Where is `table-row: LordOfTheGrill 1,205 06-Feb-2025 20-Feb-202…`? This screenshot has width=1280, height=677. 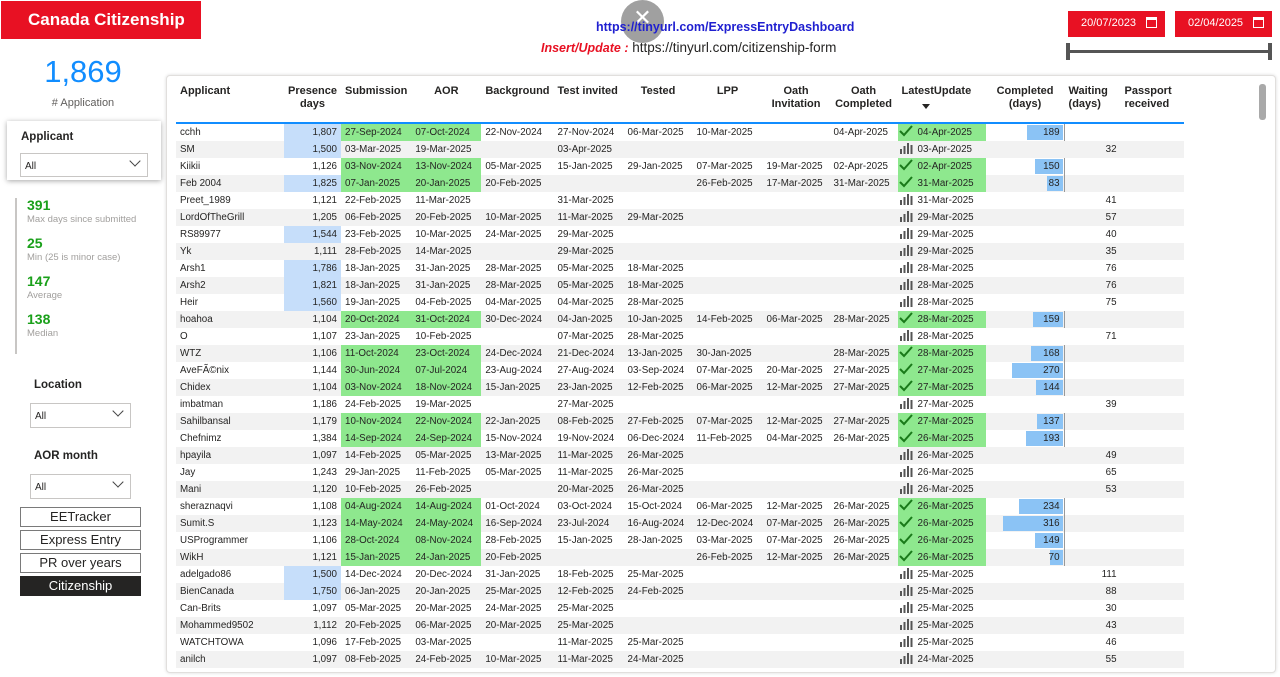 table-row: LordOfTheGrill 1,205 06-Feb-2025 20-Feb-202… is located at coordinates (680, 217).